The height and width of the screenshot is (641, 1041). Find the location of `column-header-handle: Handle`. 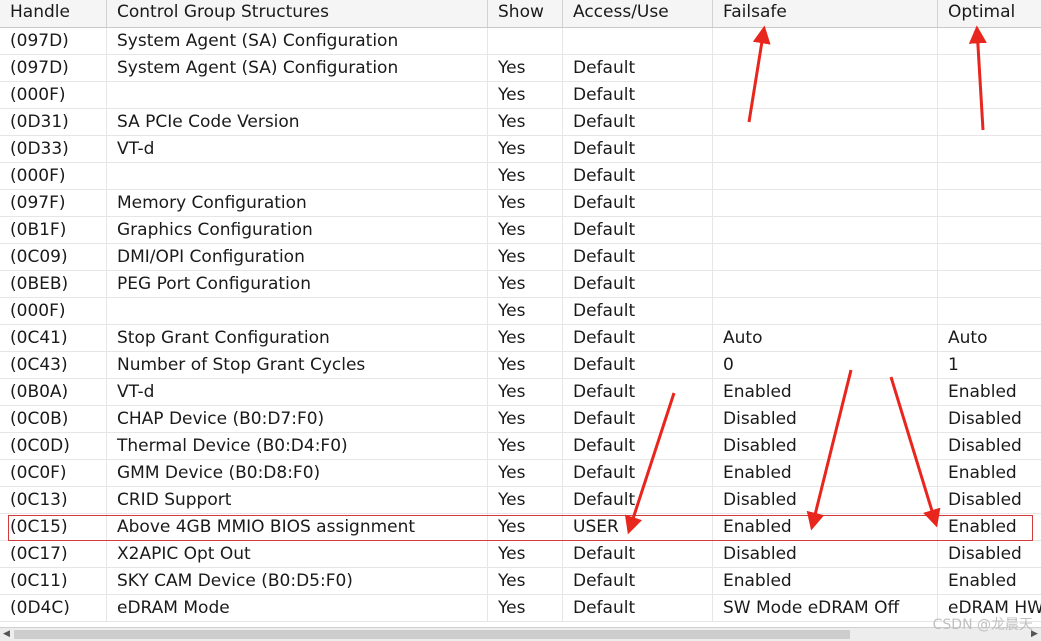

column-header-handle: Handle is located at coordinates (53, 13).